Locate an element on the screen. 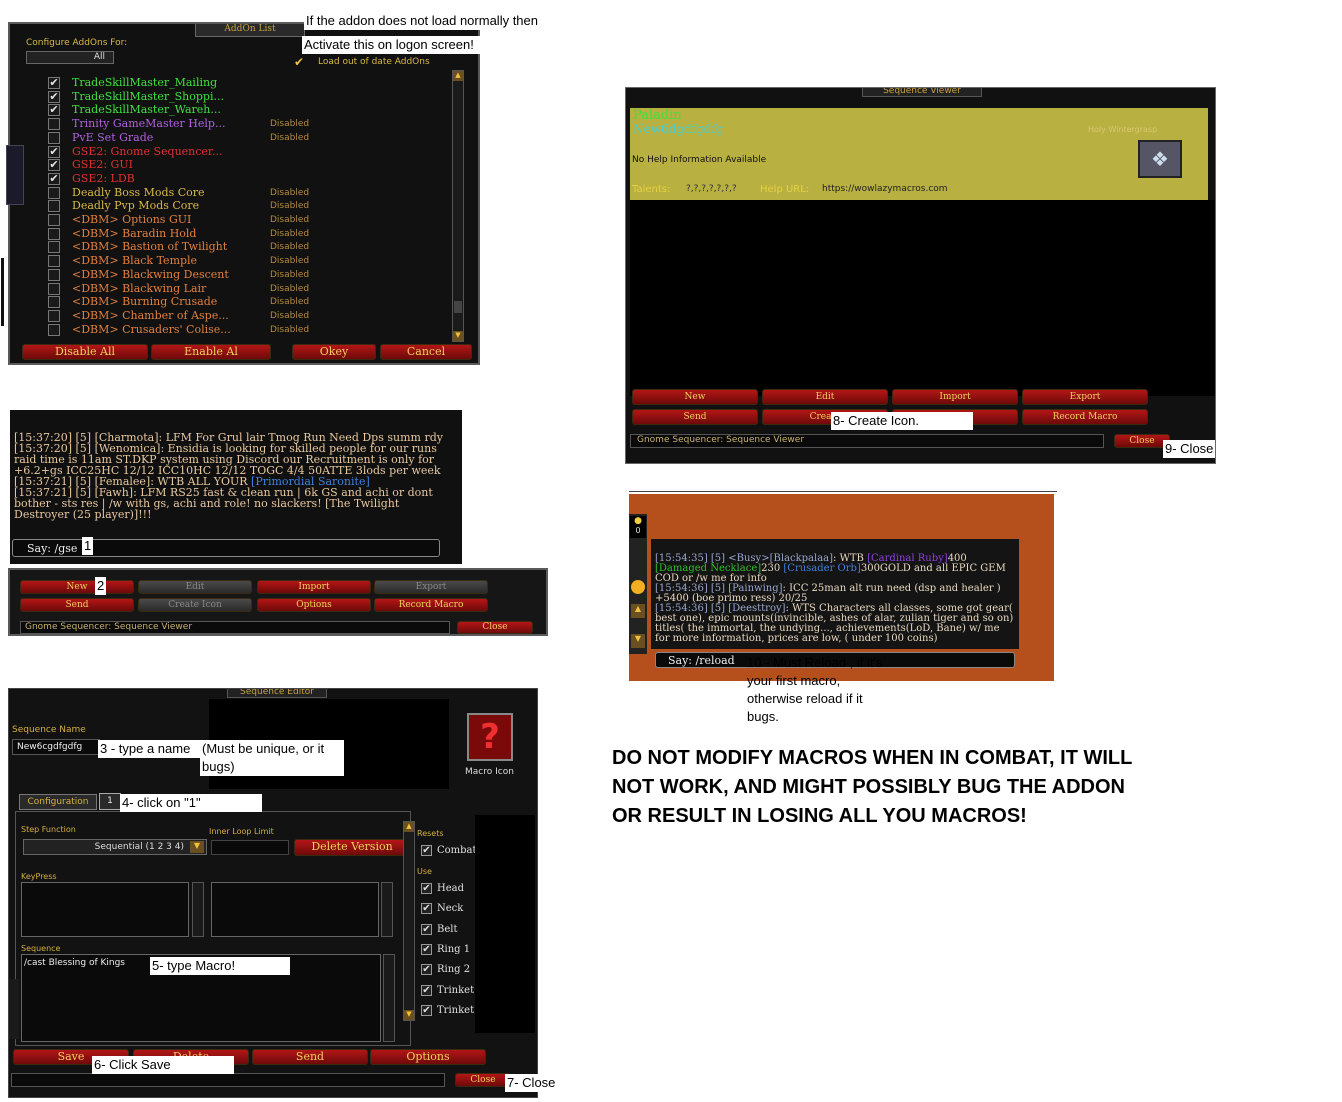 The width and height of the screenshot is (1342, 1102). send-button: Send is located at coordinates (310, 1057).